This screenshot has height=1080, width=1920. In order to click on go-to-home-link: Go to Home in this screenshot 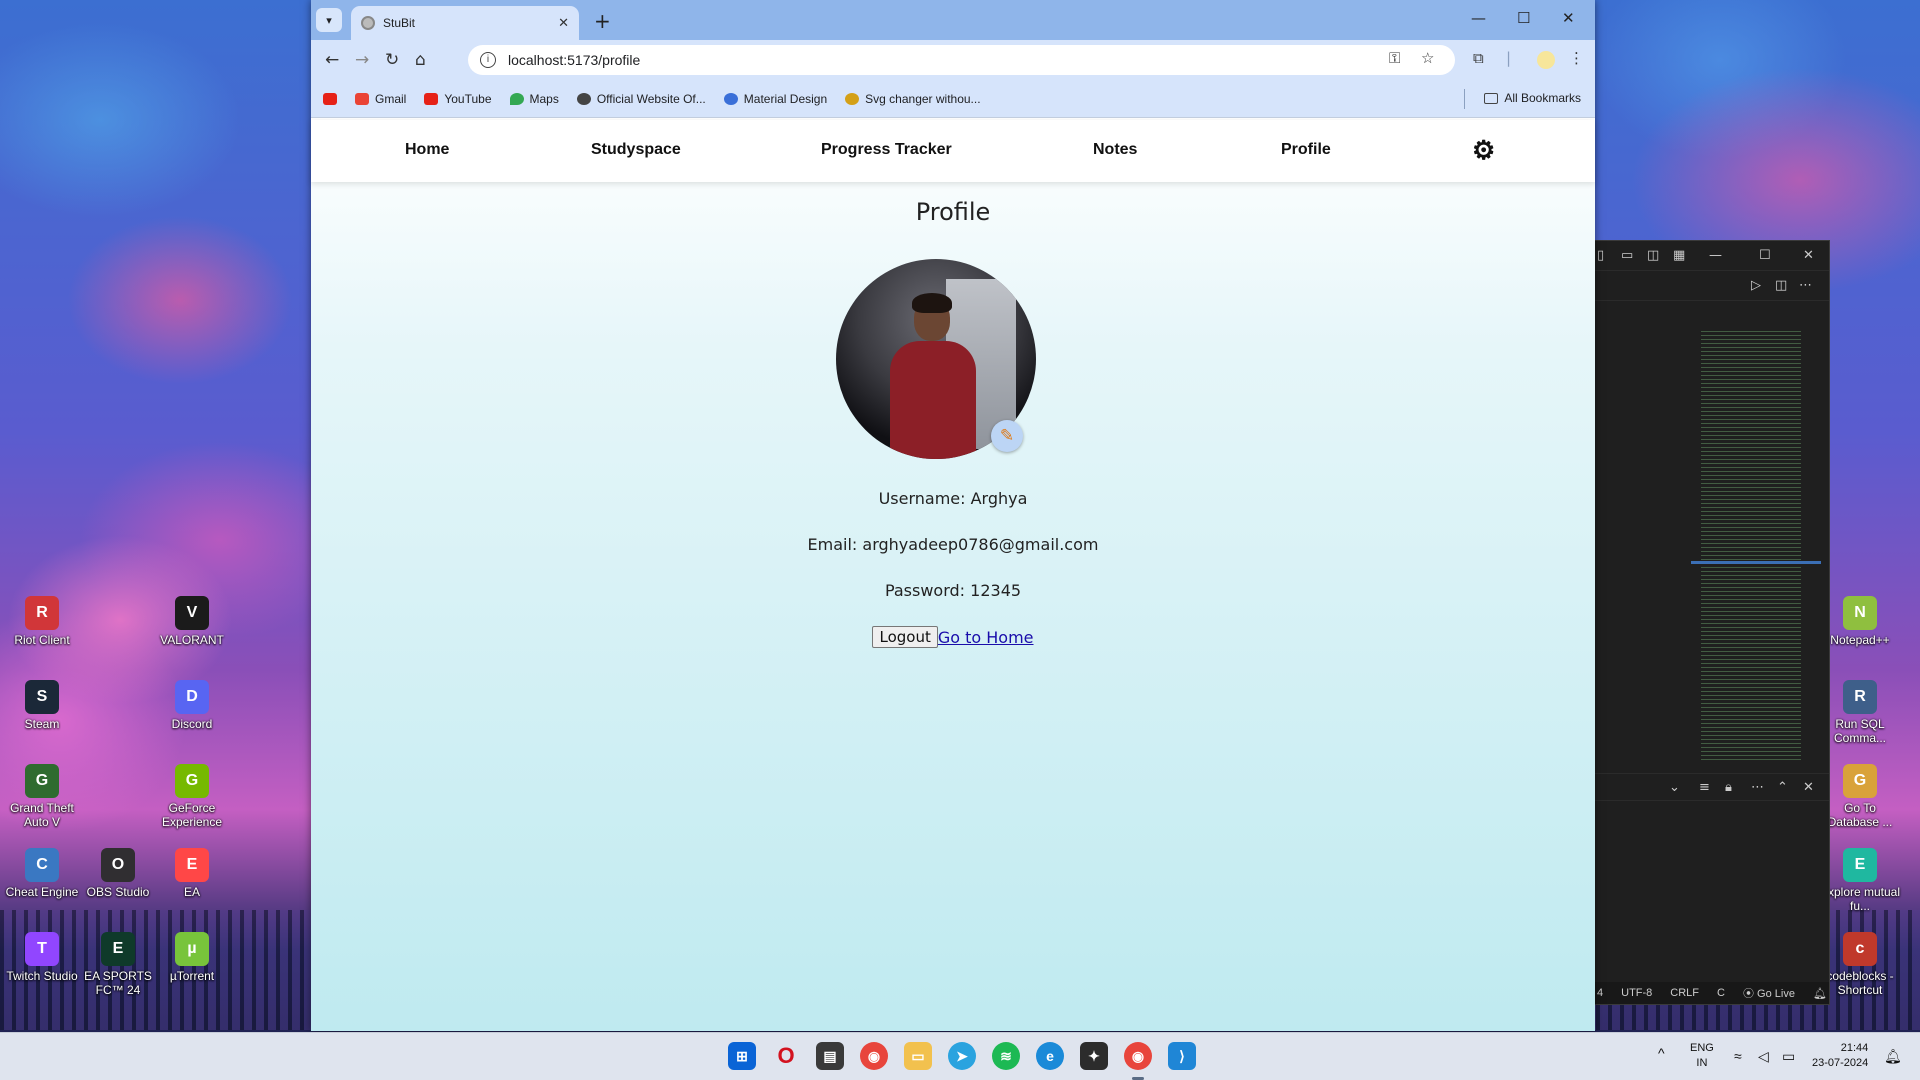, I will do `click(986, 637)`.